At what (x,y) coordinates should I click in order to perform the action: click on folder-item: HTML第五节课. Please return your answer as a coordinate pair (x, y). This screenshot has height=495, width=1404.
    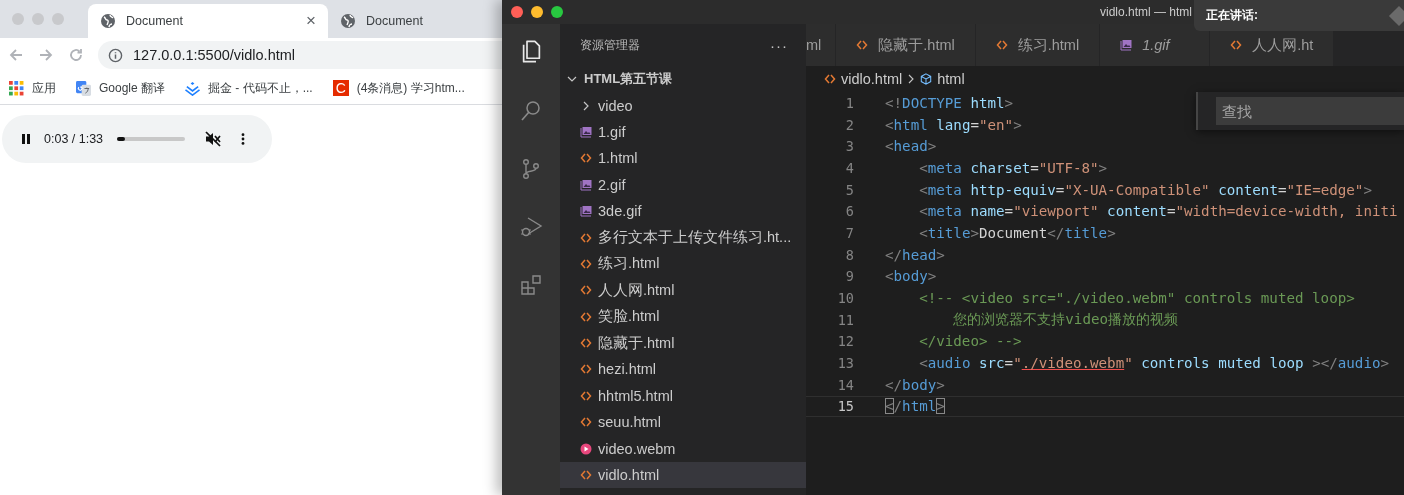
    Looking at the image, I should click on (683, 79).